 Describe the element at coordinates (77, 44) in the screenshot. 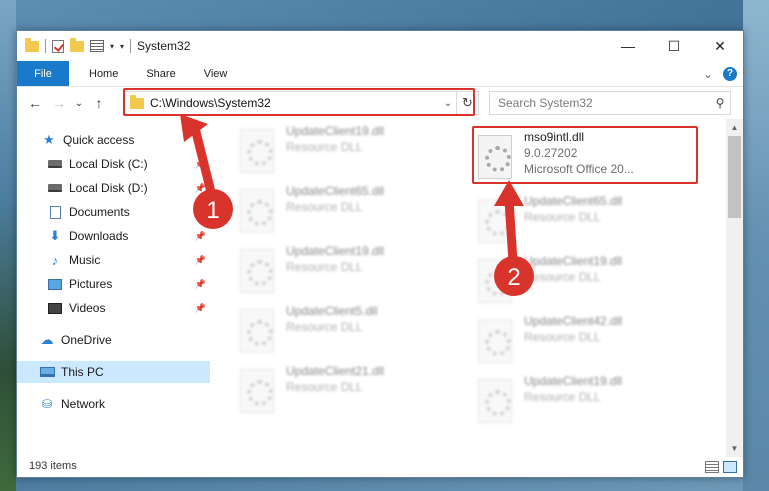

I see `new-folder-icon` at that location.